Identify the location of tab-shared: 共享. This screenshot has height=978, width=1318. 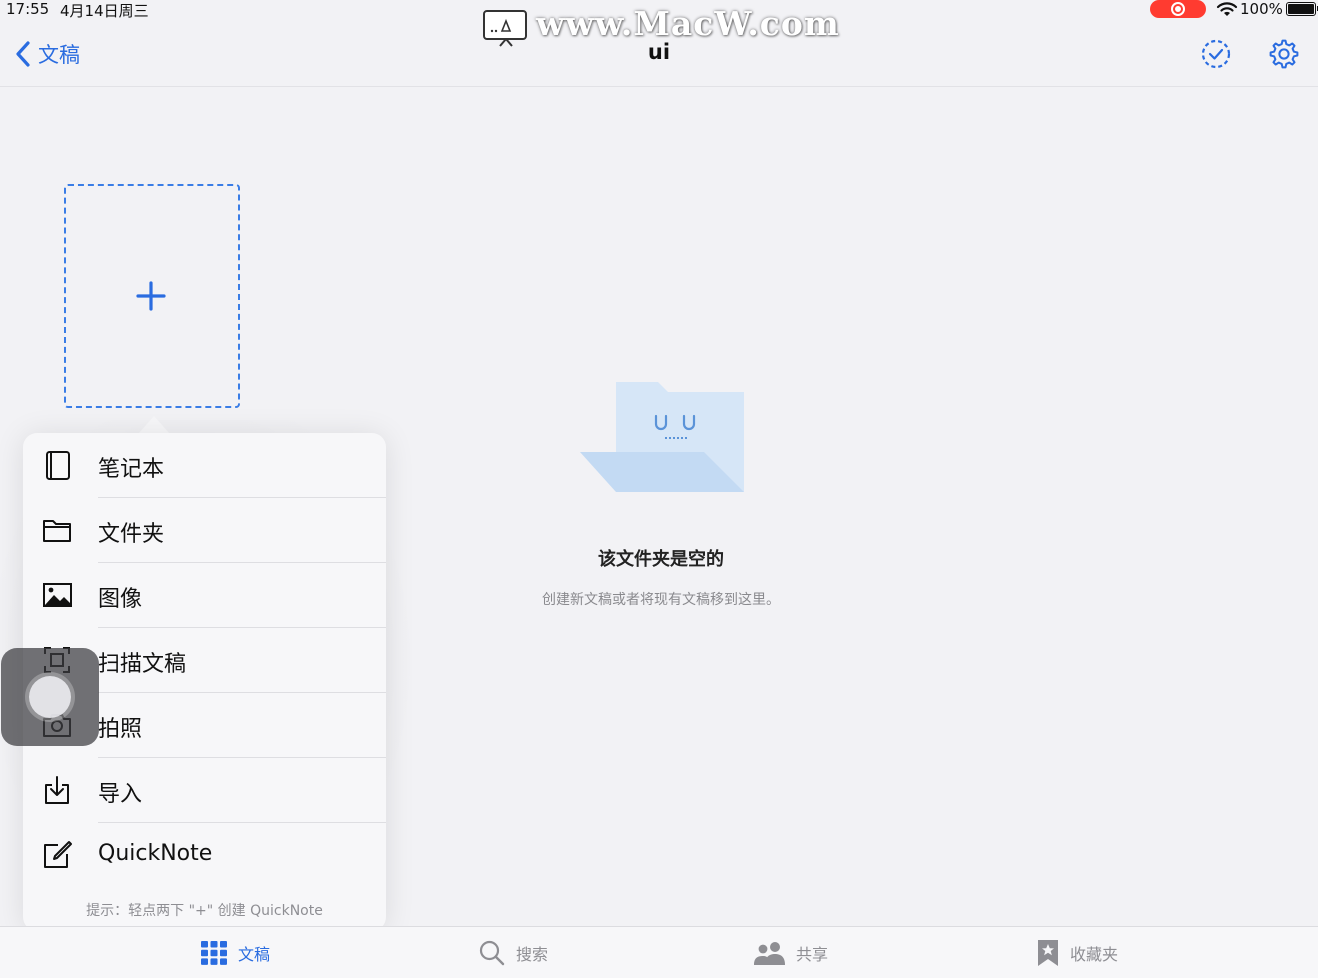
(791, 952).